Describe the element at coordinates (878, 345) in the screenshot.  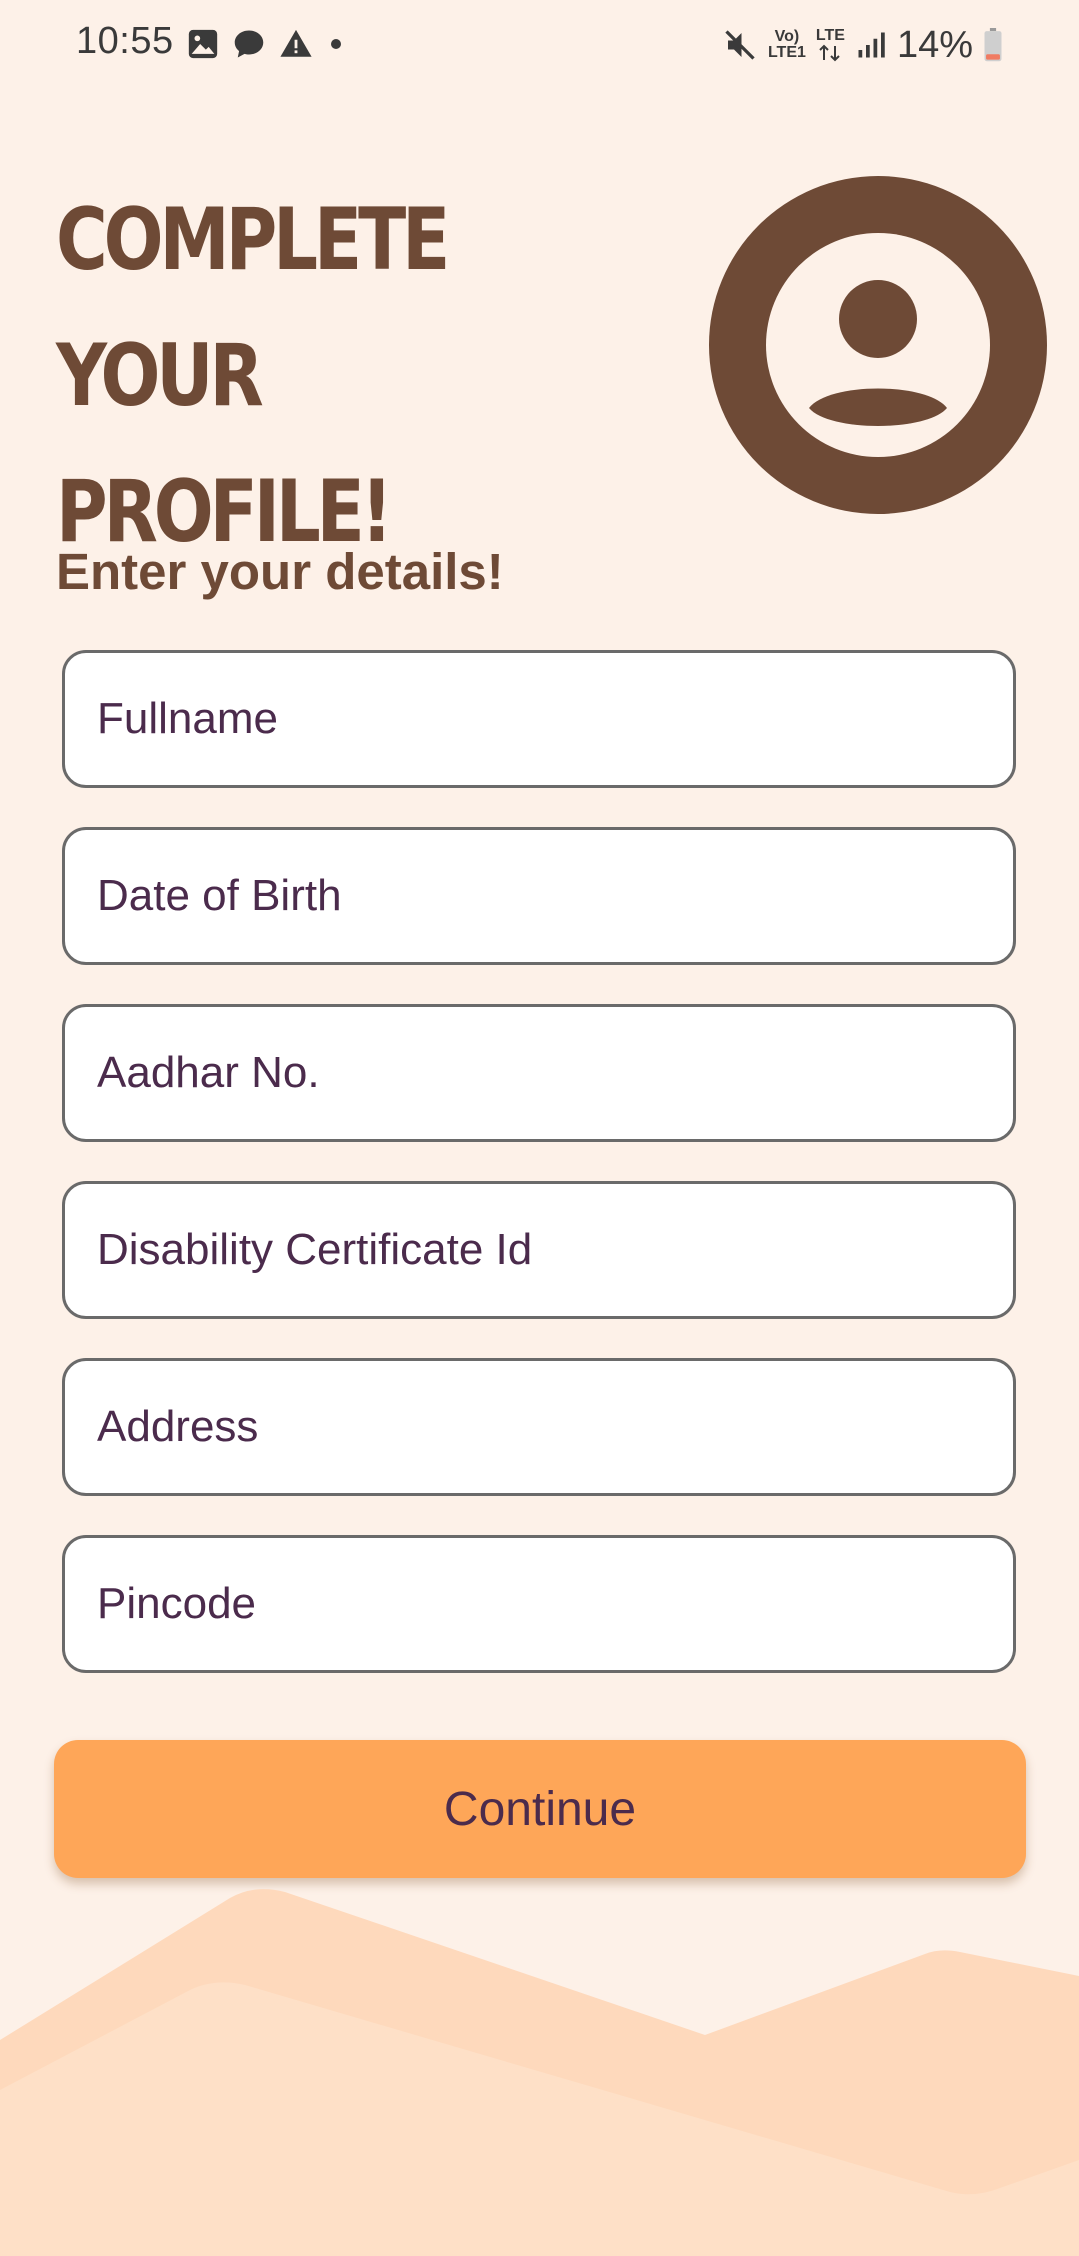
I see `account-circle-icon` at that location.